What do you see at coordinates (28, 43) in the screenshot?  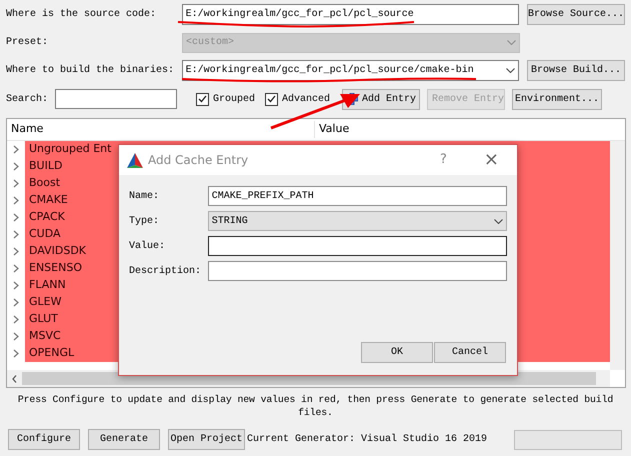 I see `preset-label: Preset:` at bounding box center [28, 43].